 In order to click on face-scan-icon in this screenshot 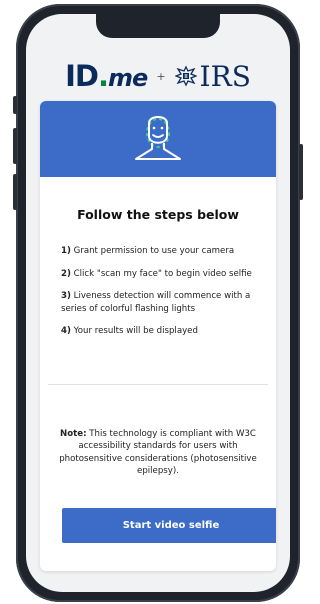, I will do `click(158, 138)`.